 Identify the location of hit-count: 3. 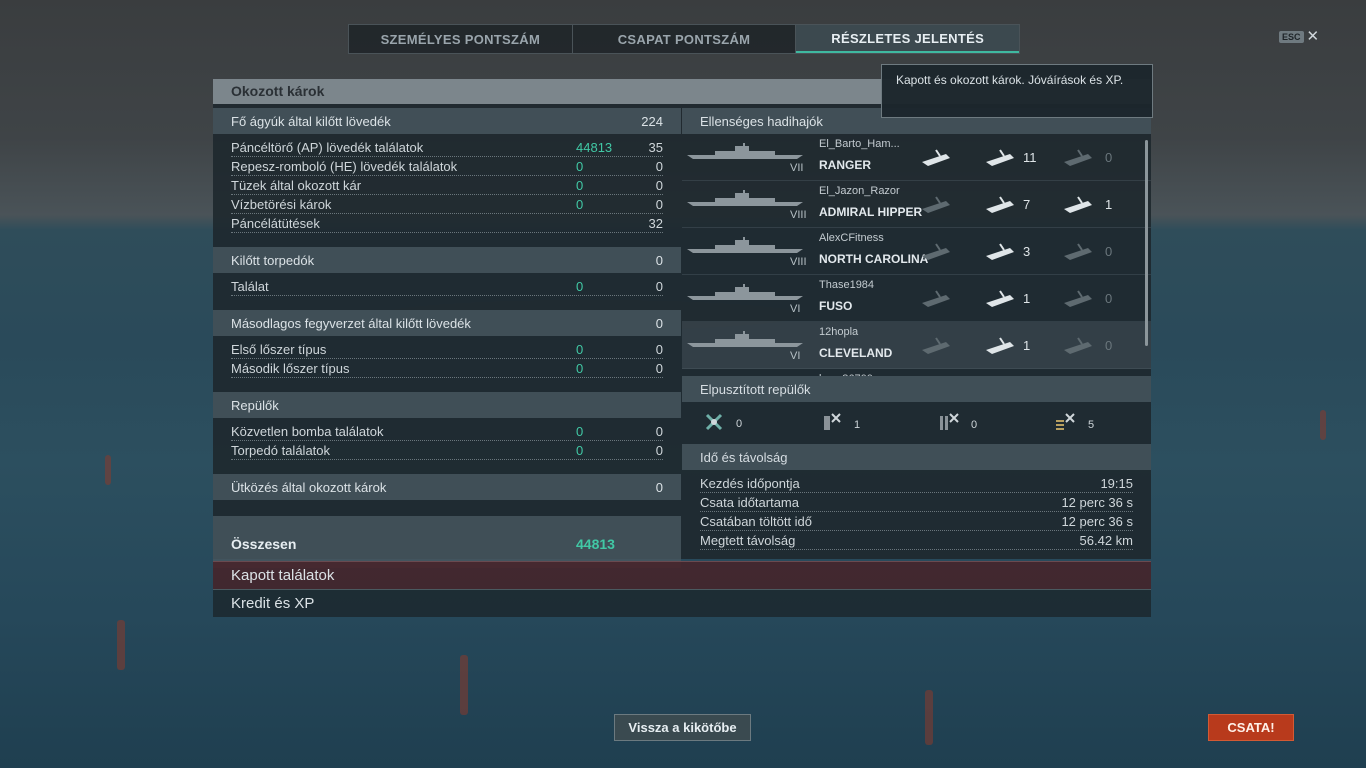
(1027, 251).